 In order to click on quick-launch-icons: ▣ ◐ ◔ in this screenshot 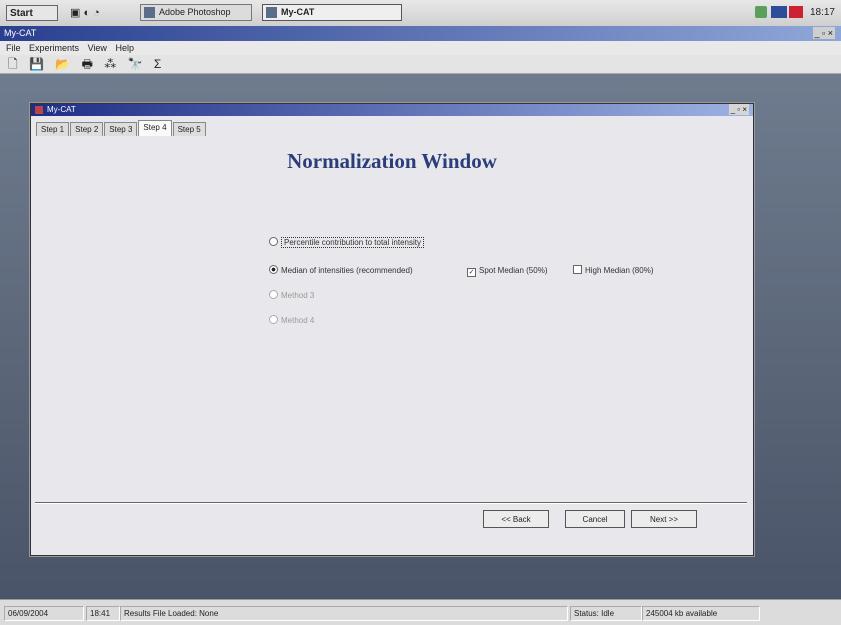, I will do `click(85, 13)`.